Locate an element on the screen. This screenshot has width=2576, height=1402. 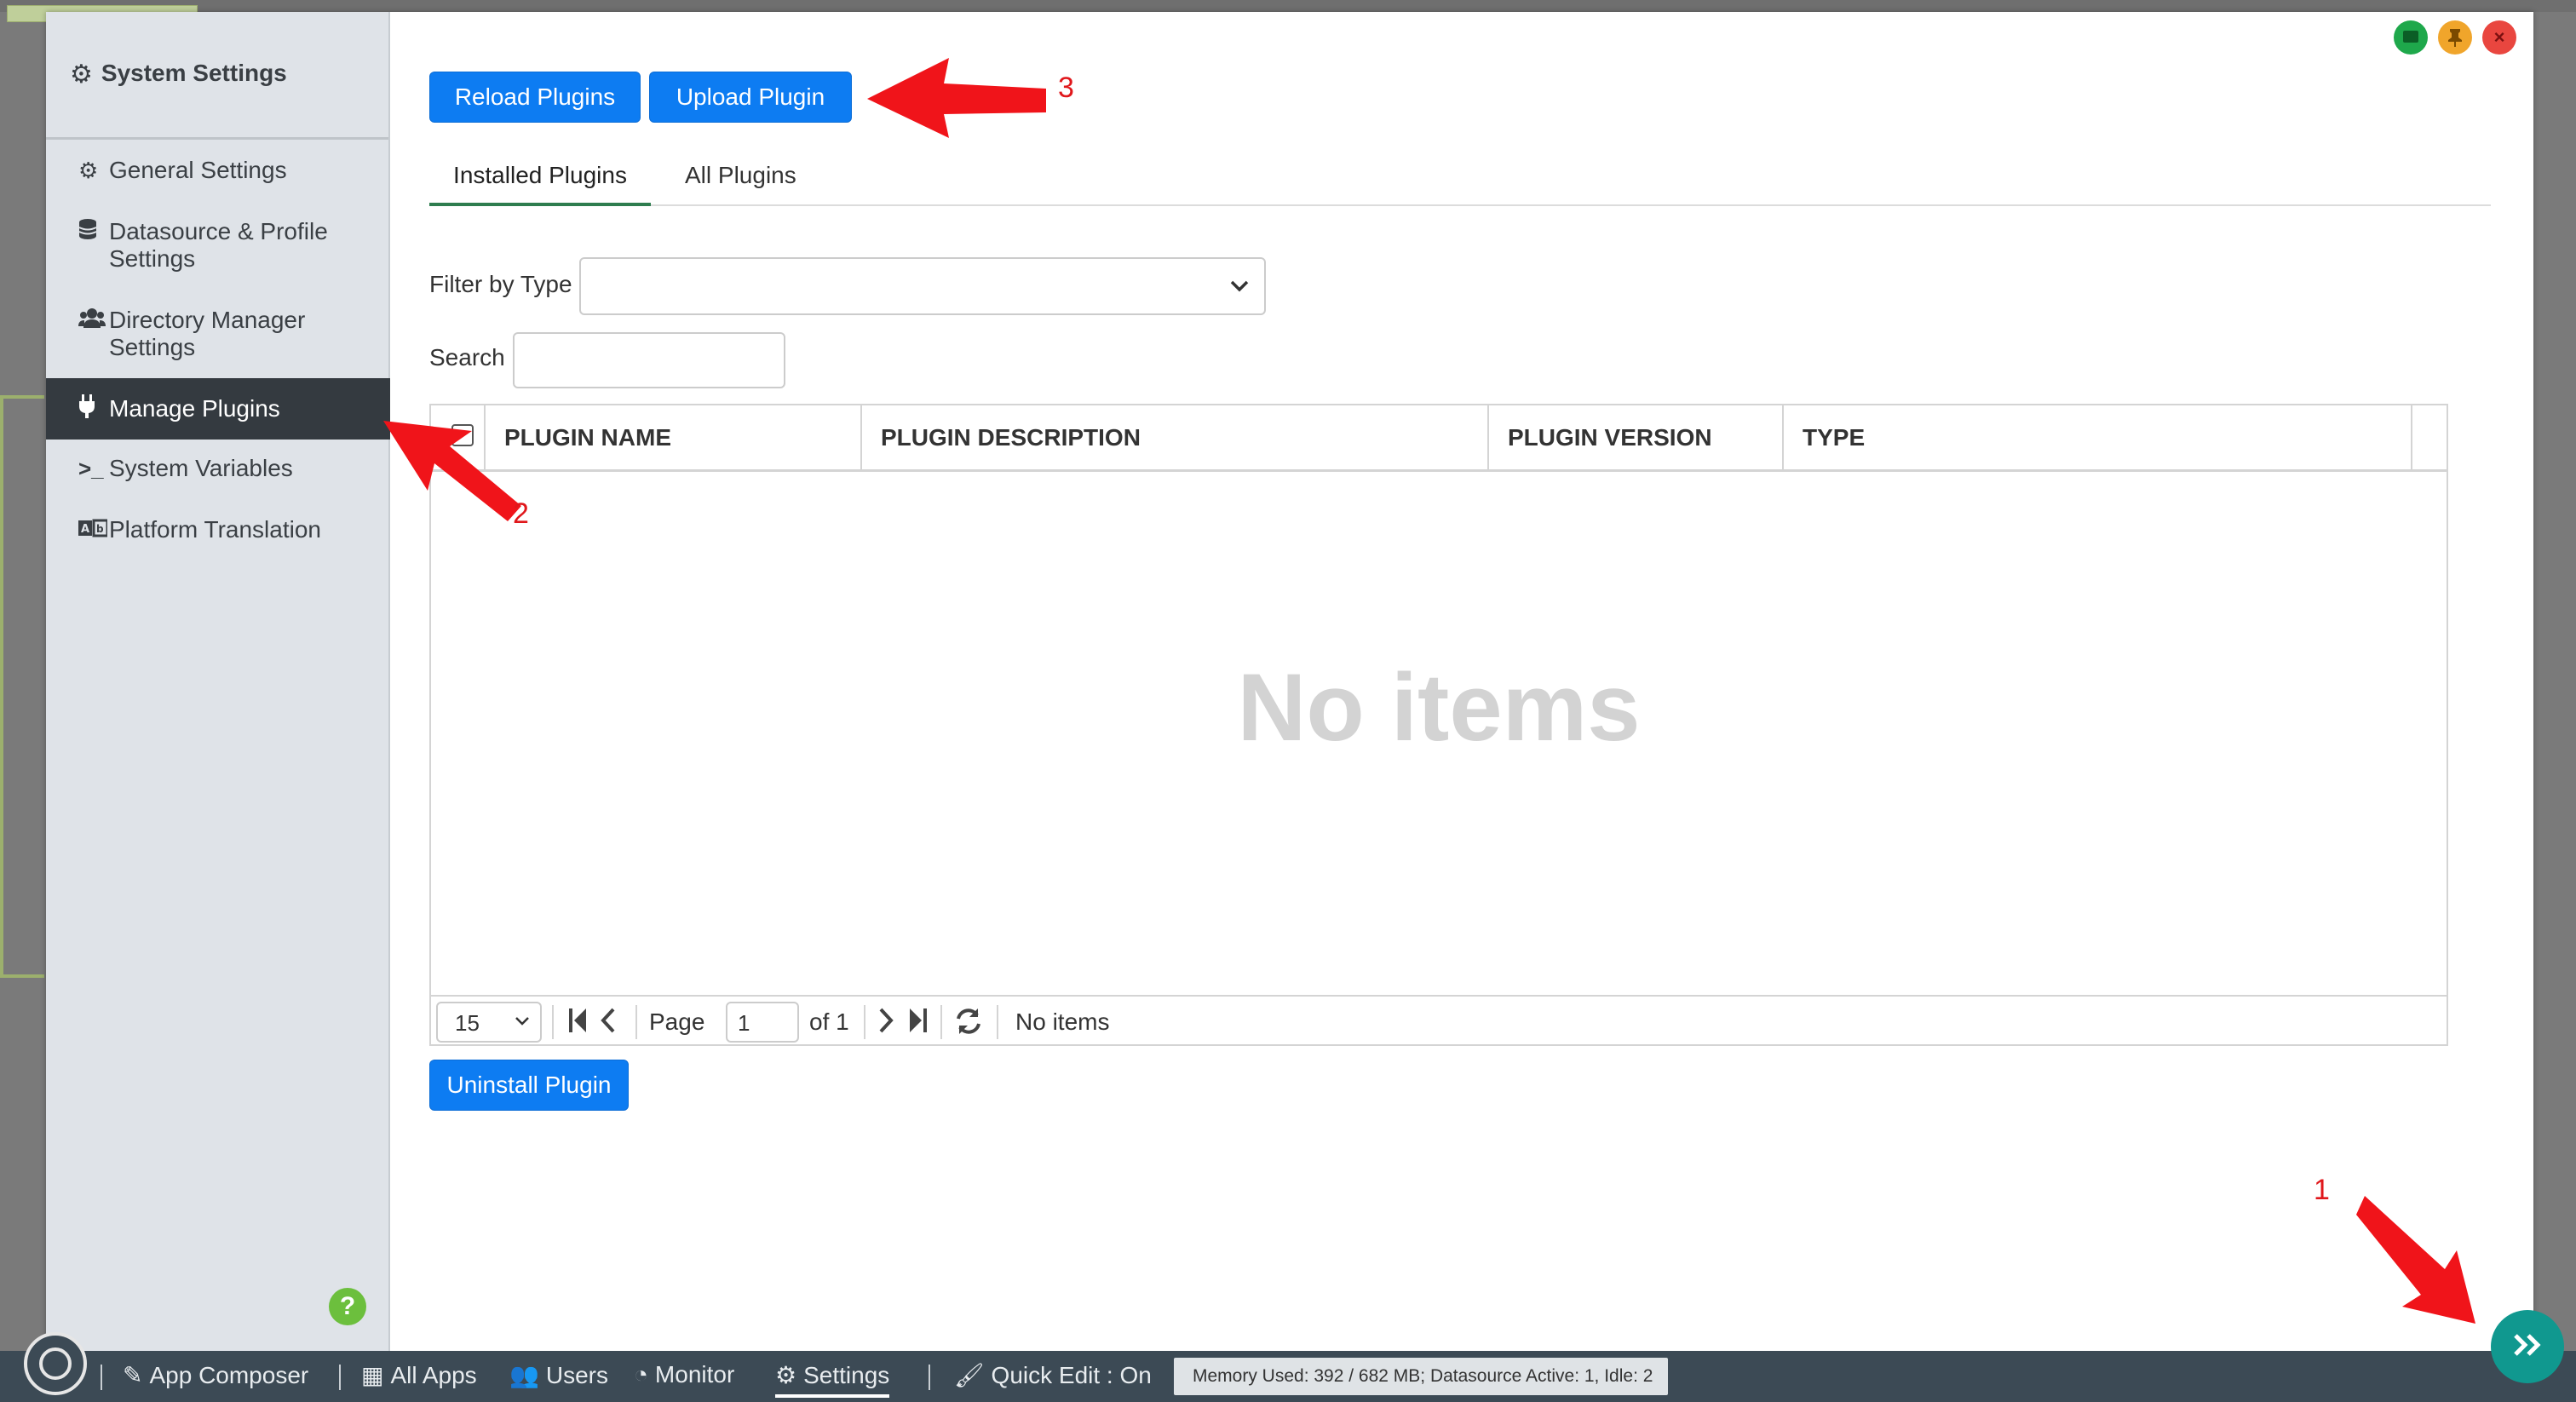
column-plugin-name: PLUGIN NAME is located at coordinates (673, 438).